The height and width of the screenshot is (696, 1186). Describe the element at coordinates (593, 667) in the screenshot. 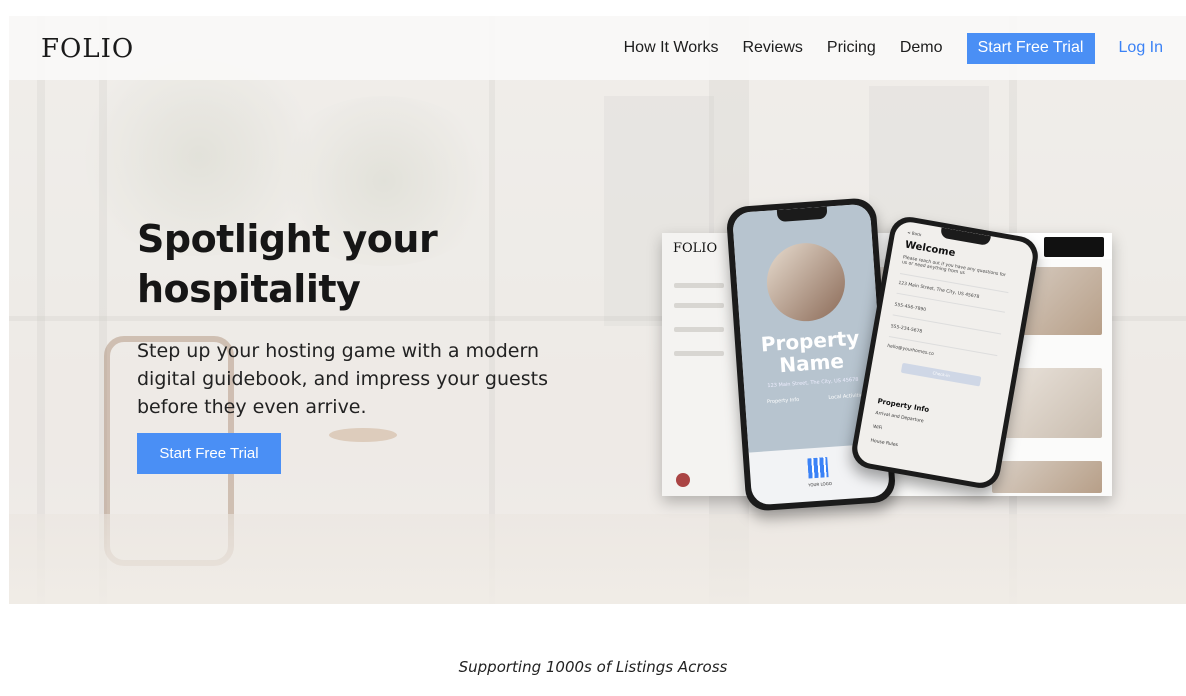

I see `supporting-tagline: Supporting 1000s of Listings Across` at that location.